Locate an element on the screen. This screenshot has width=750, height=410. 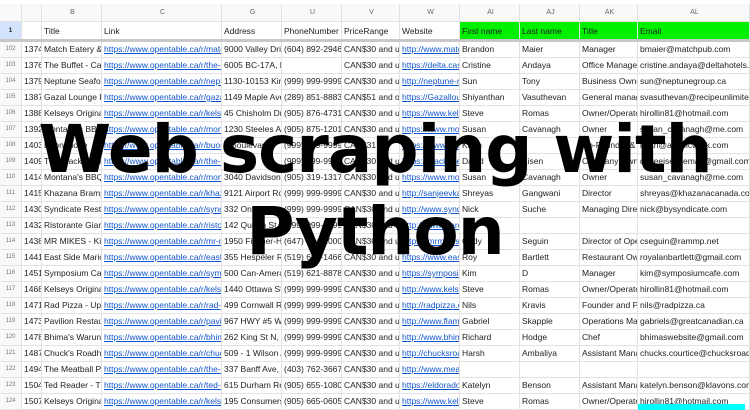
table-cell: Ristorante Giardino is located at coordinates (72, 225).